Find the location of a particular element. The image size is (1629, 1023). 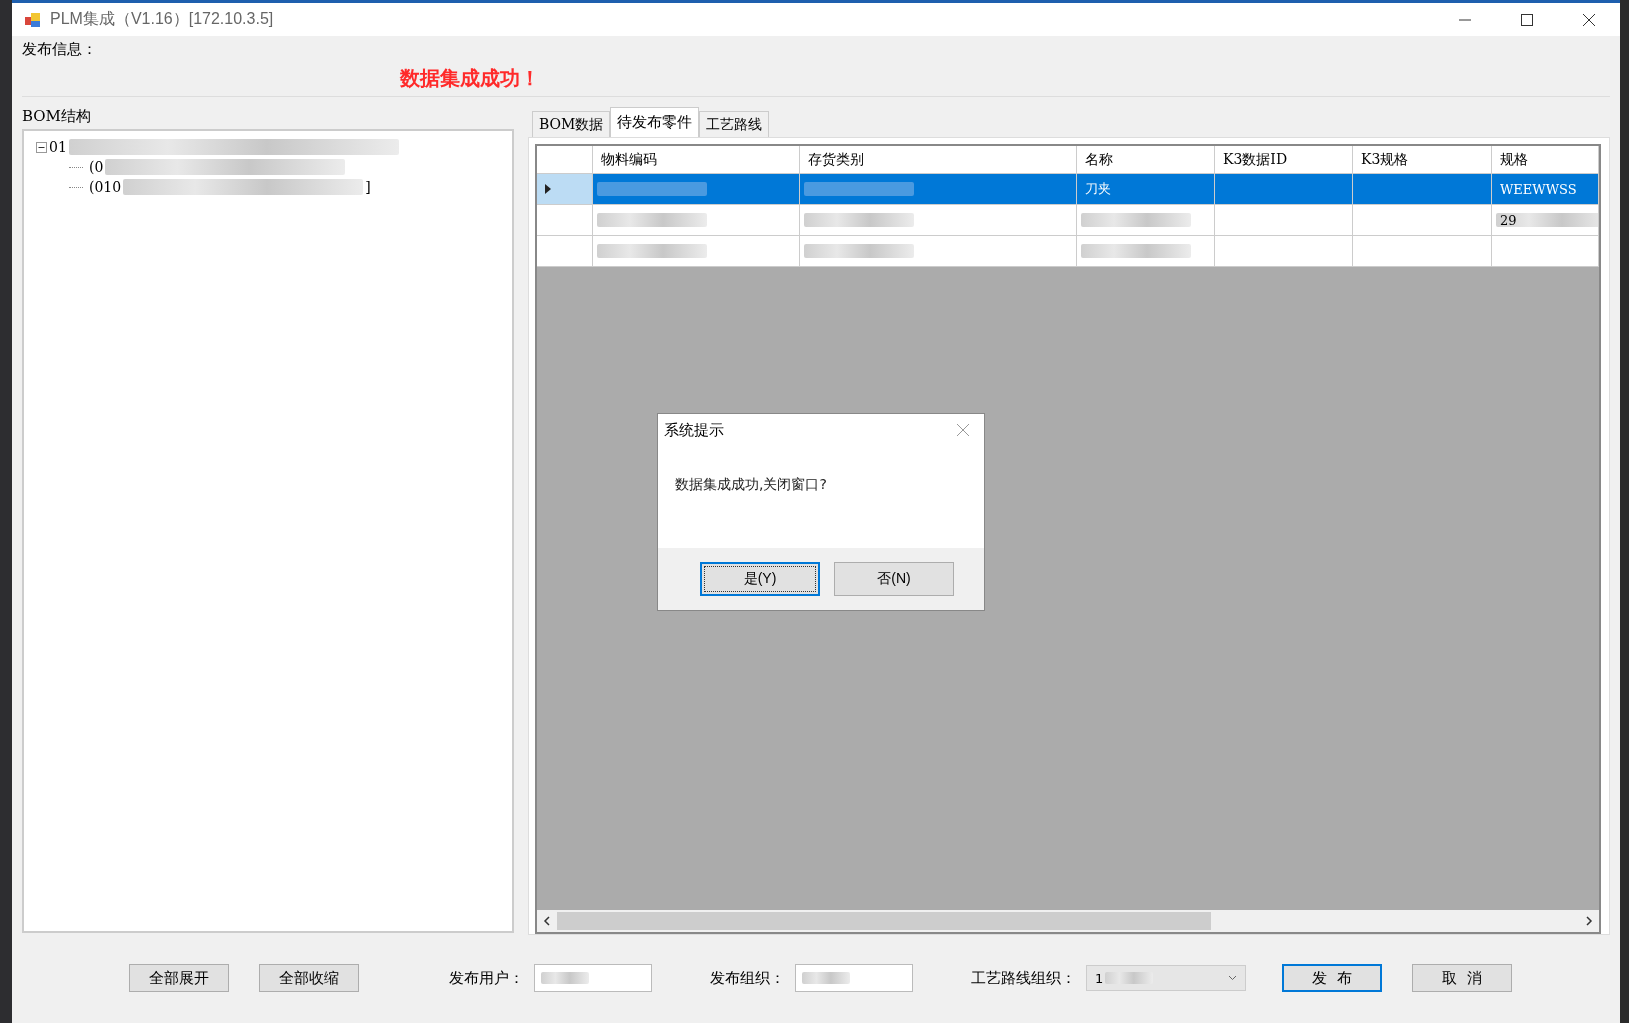

window-title: PLM集成（V1.16）[172.10.3.5] is located at coordinates (162, 19).